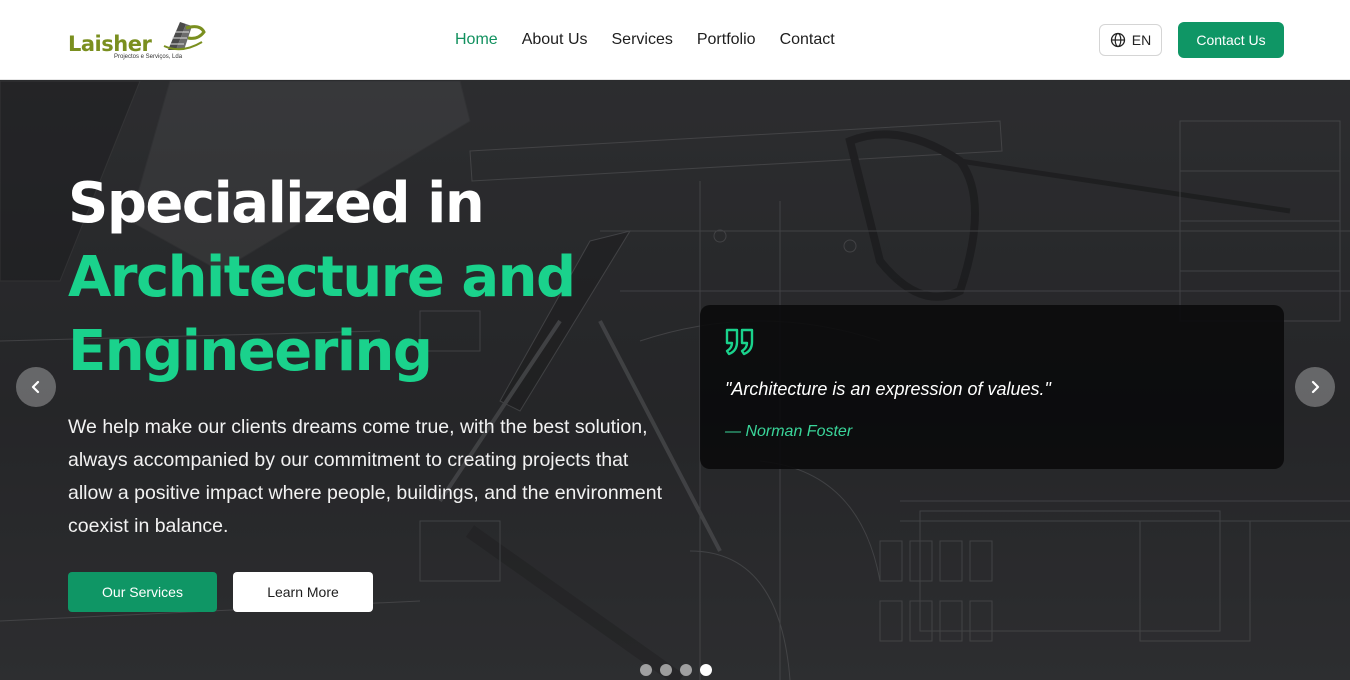  What do you see at coordinates (1141, 40) in the screenshot?
I see `language-label: EN` at bounding box center [1141, 40].